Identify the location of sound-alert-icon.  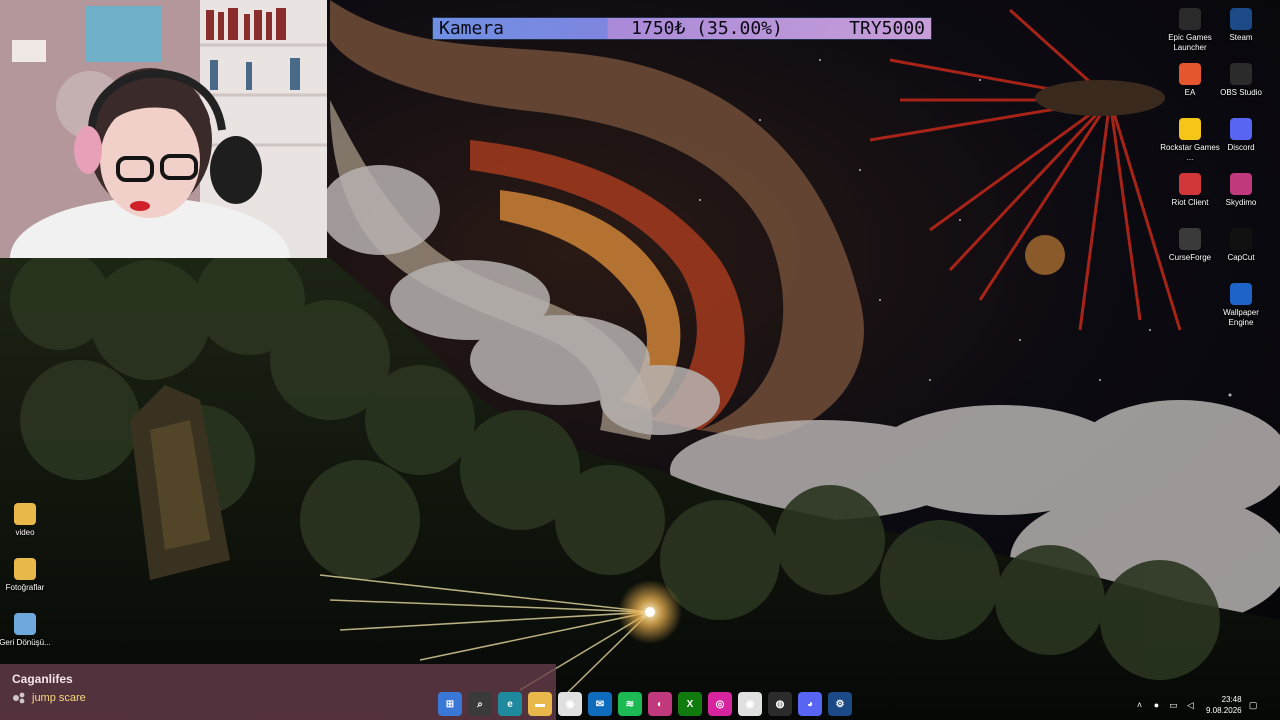
(19, 698).